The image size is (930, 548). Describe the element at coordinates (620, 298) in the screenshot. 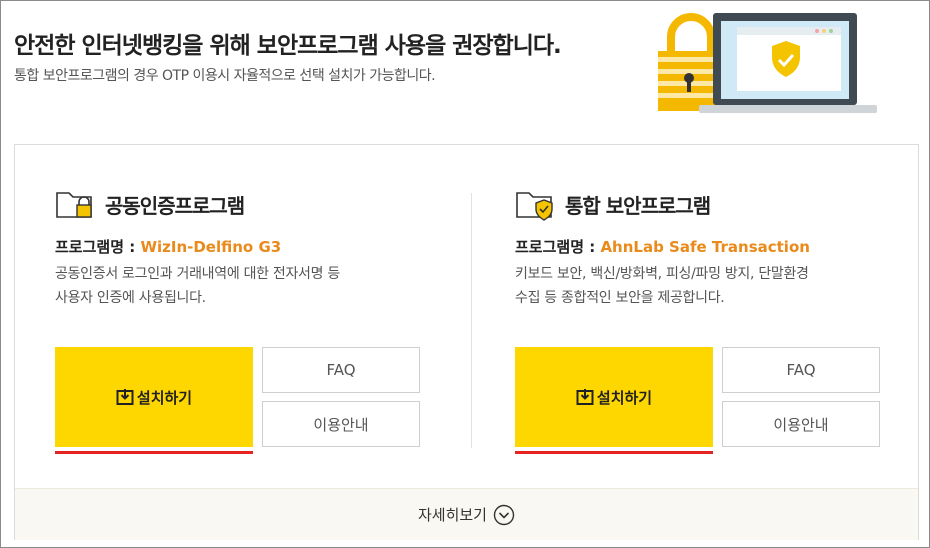

I see `description-line: 수집 등 종합적인 보안을 제공합니다.` at that location.